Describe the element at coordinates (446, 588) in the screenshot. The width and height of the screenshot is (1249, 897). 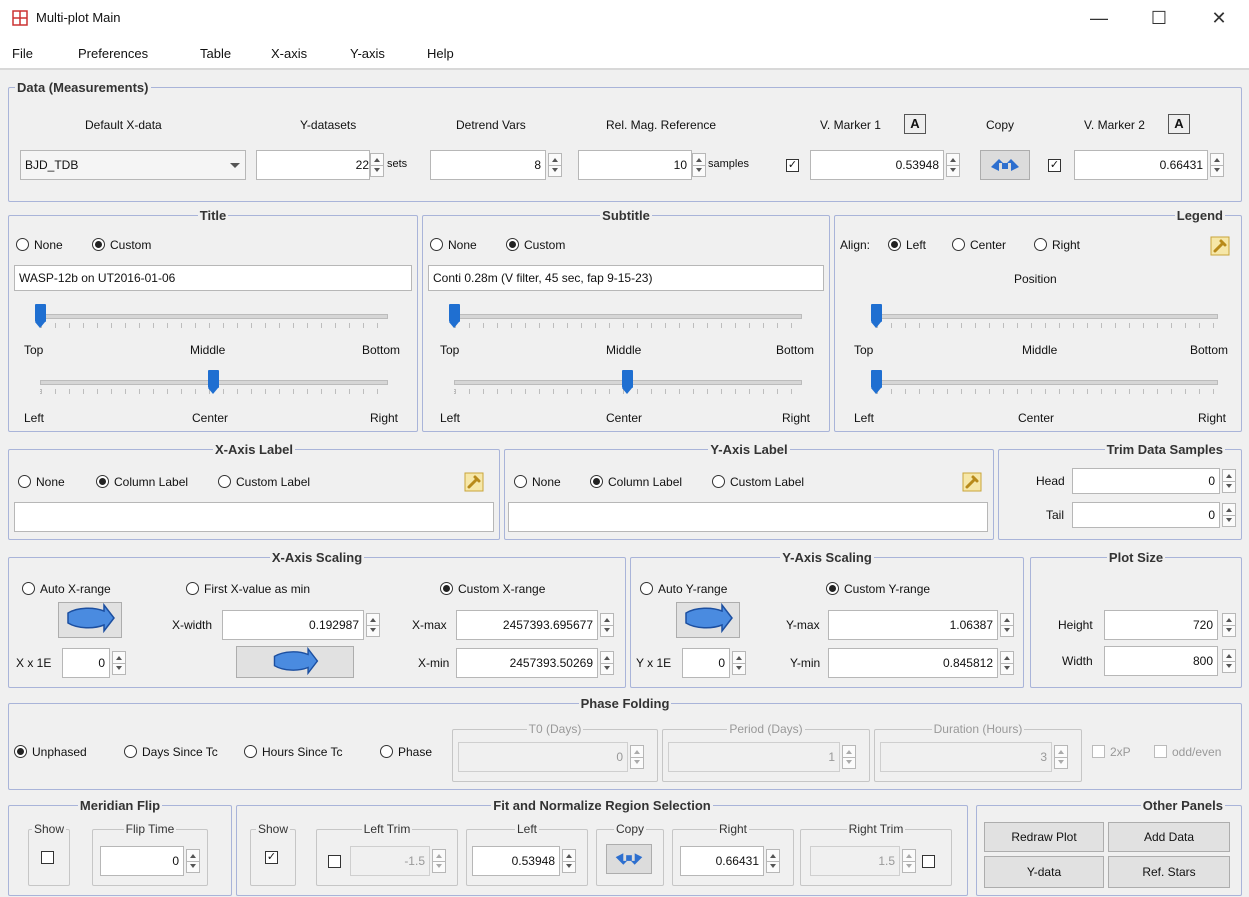
I see `xaxis-custom-radio` at that location.